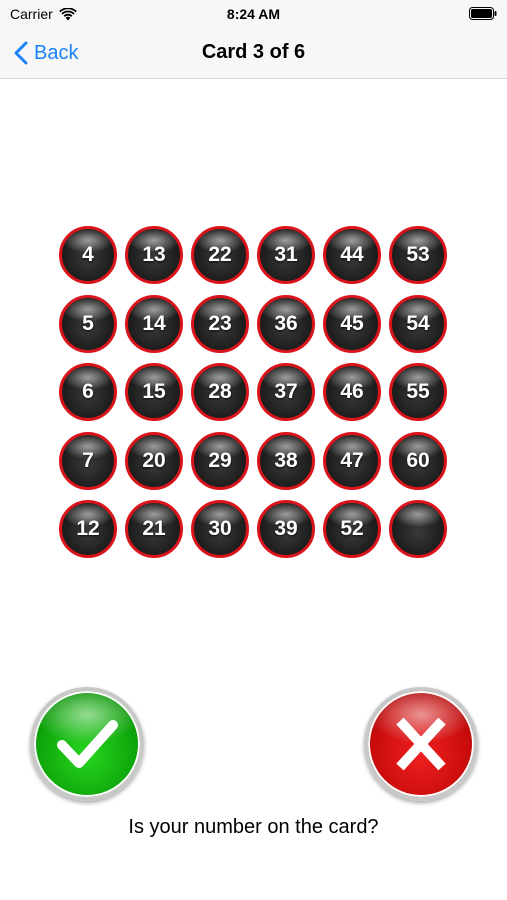 The image size is (507, 900). I want to click on status-time: 8:24 AM, so click(253, 14).